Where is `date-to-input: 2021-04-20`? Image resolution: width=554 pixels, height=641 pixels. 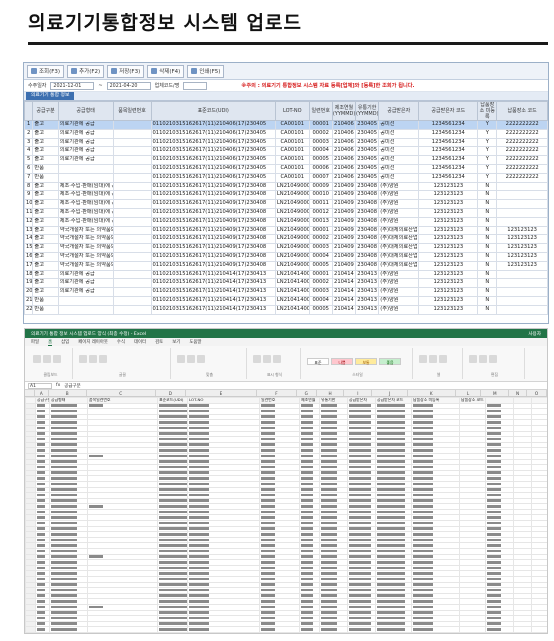
date-to-input: 2021-04-20 is located at coordinates (128, 85).